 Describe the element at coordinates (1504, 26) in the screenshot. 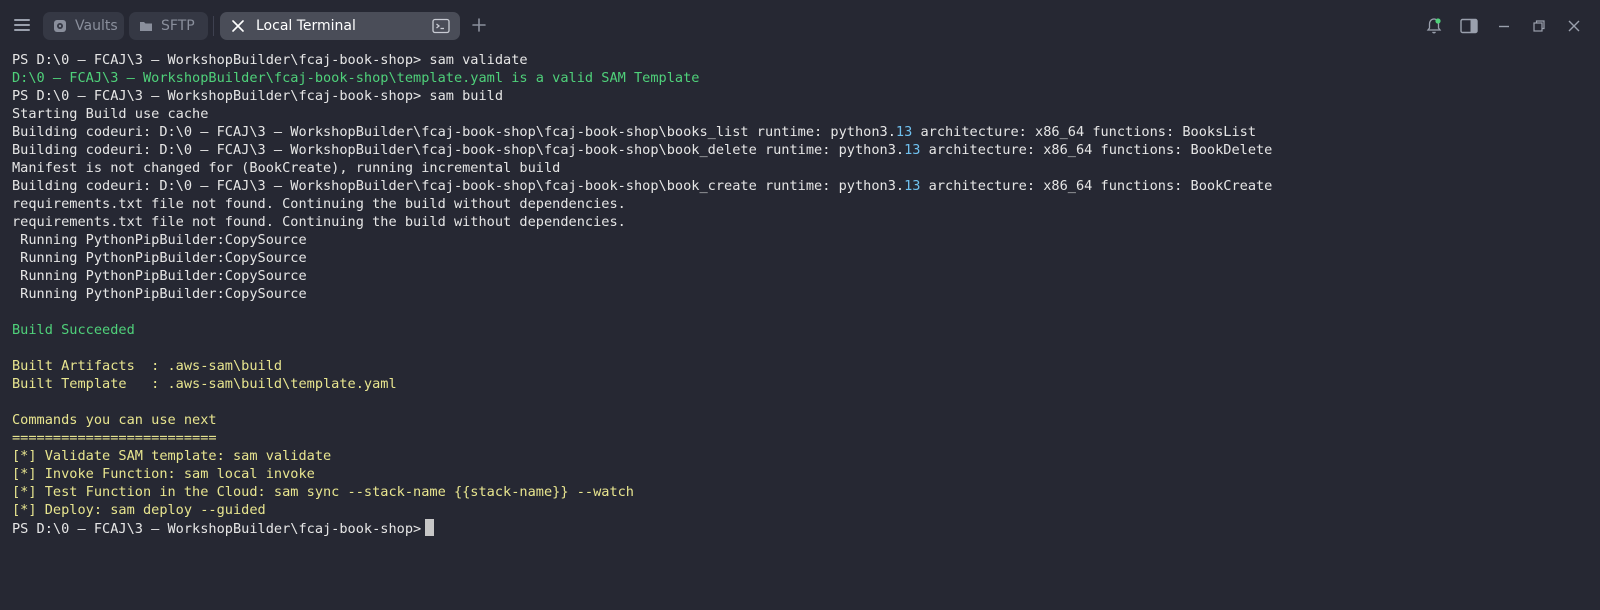

I see `minimize-icon` at that location.